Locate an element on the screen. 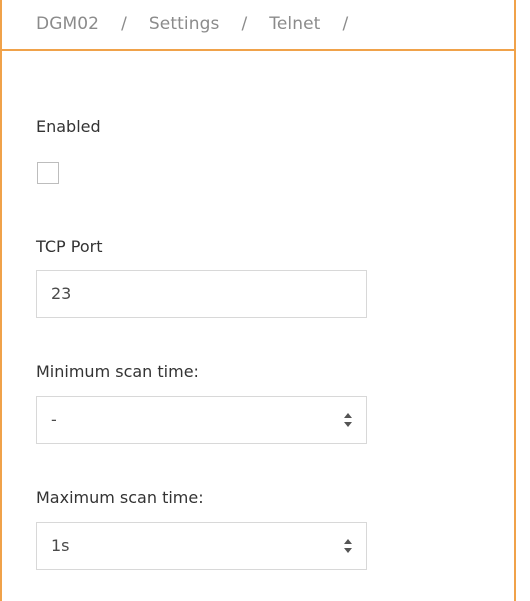 The width and height of the screenshot is (530, 601). max-scan-time-value: 1s is located at coordinates (60, 545).